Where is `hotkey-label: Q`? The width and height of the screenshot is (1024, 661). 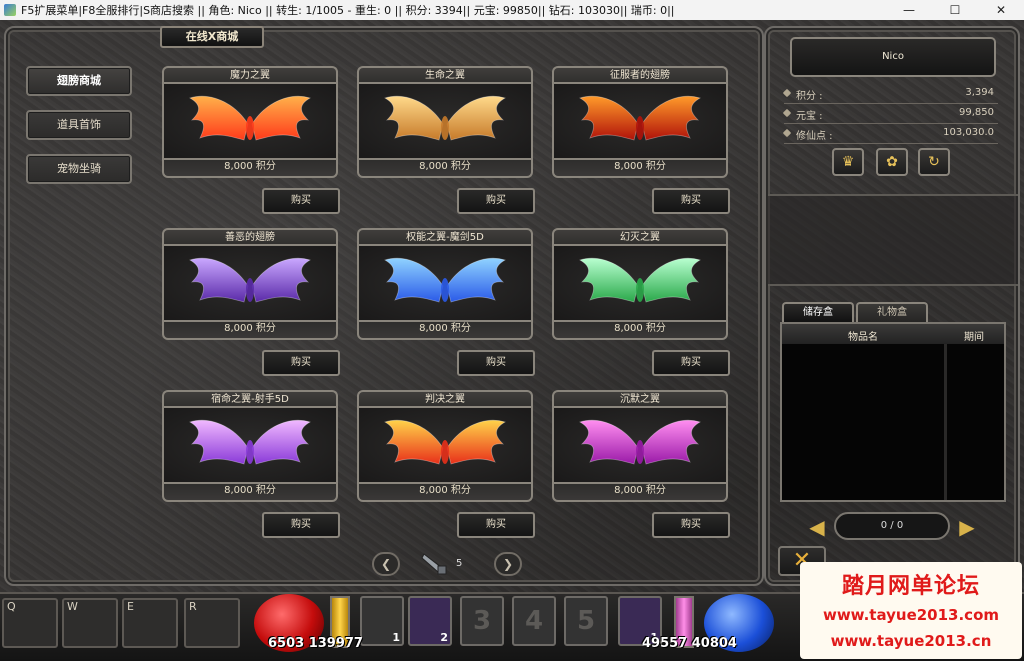
hotkey-label: Q is located at coordinates (11, 606).